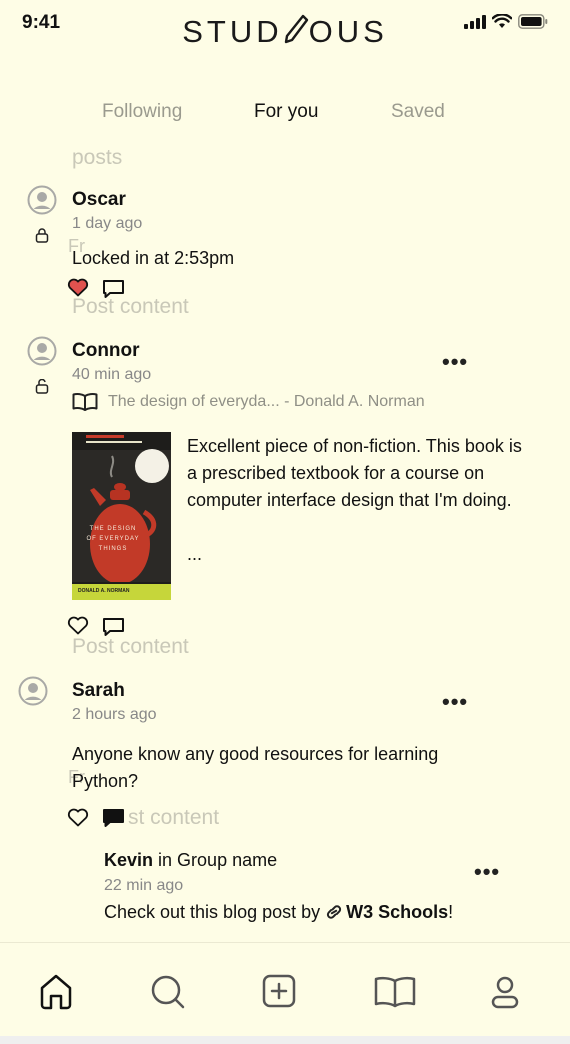  I want to click on reply-username: Kevin, so click(128, 860).